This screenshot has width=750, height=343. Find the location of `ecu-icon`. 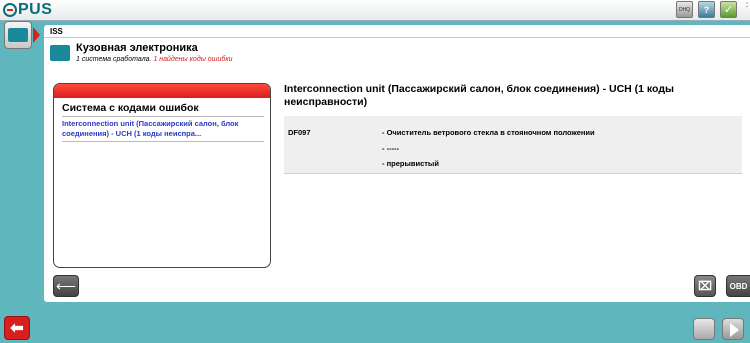

ecu-icon is located at coordinates (18, 35).